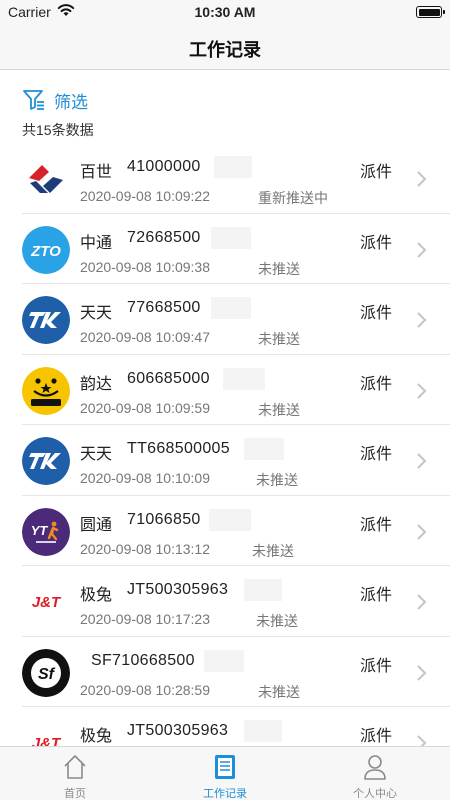  Describe the element at coordinates (75, 794) in the screenshot. I see `tab-label: 首页` at that location.